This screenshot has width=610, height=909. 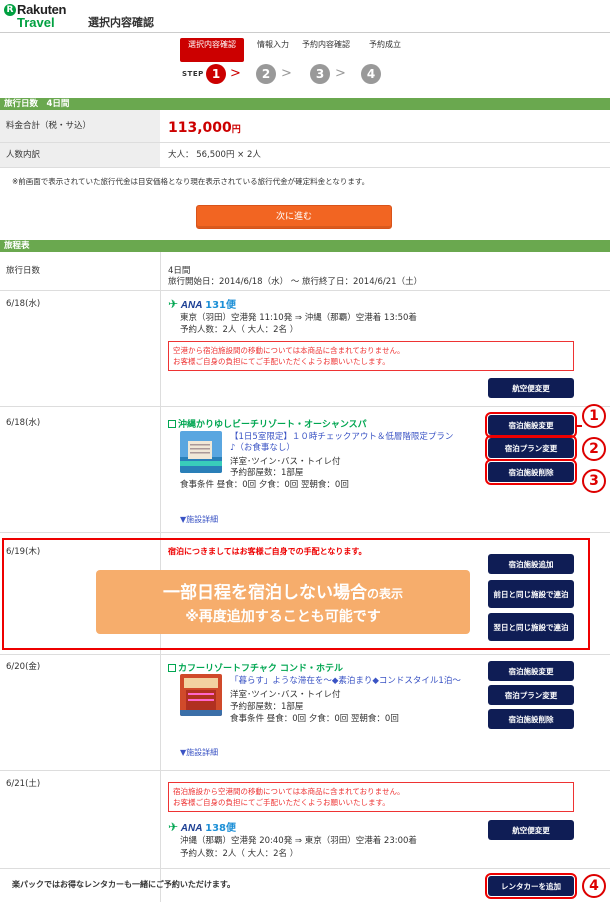 I want to click on step-4-label: 予約成立, so click(x=385, y=44).